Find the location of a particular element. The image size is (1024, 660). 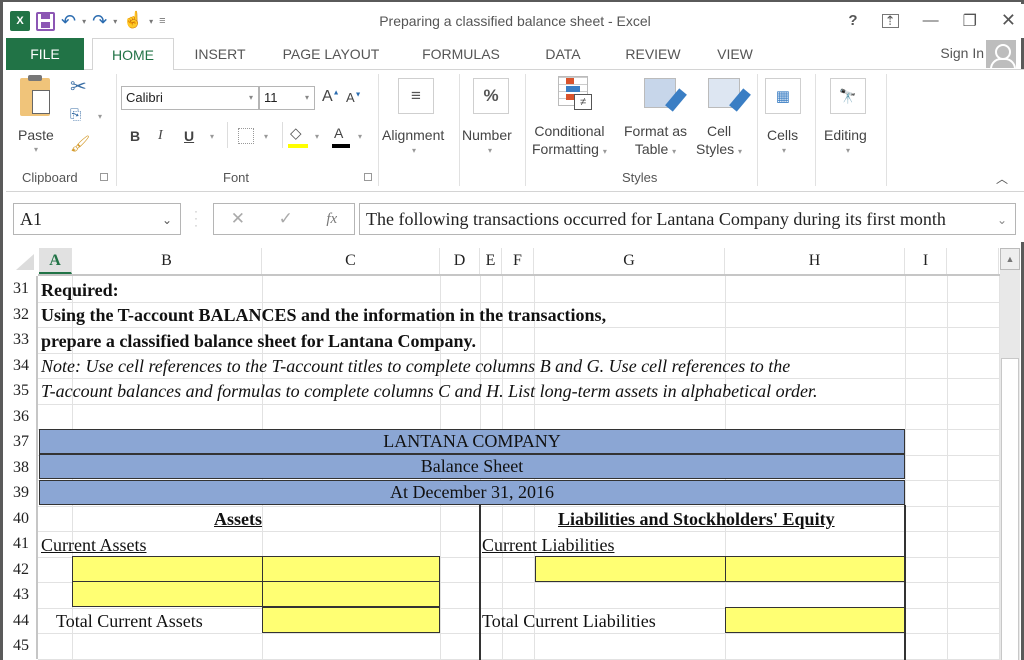

format-painter-icon: 🖌 is located at coordinates (80, 144).